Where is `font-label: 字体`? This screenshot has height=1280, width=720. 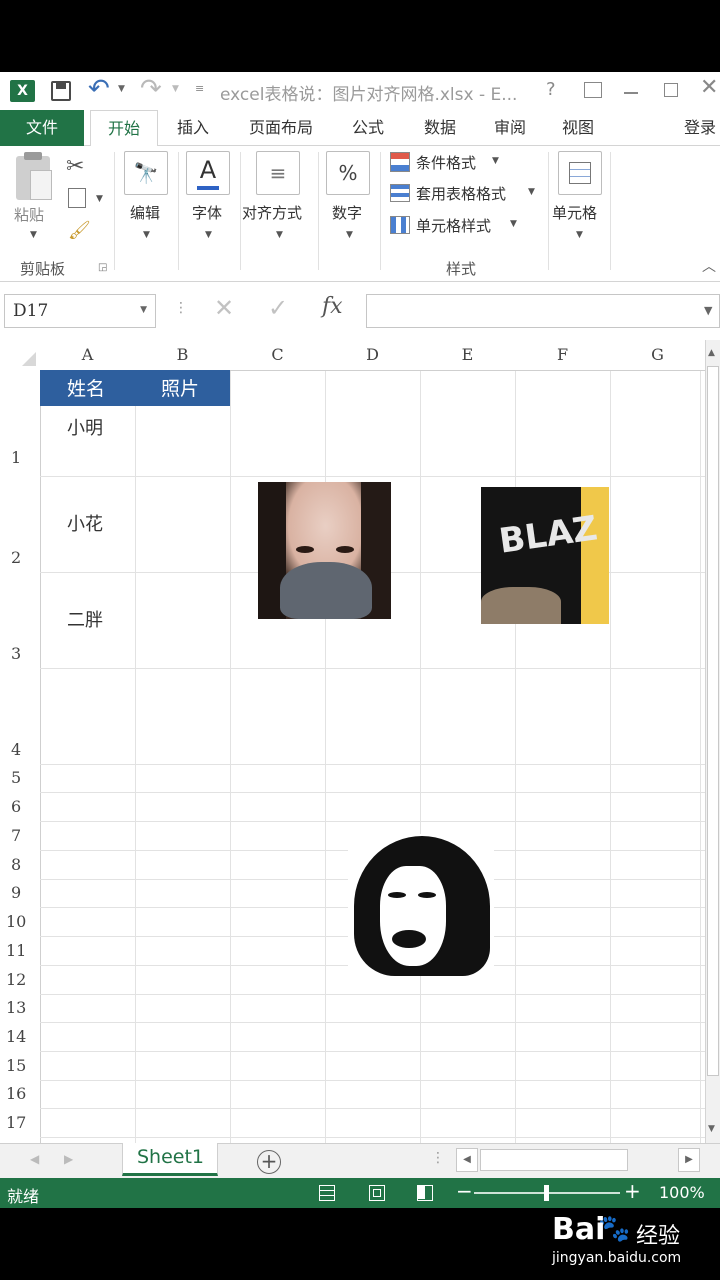 font-label: 字体 is located at coordinates (207, 212).